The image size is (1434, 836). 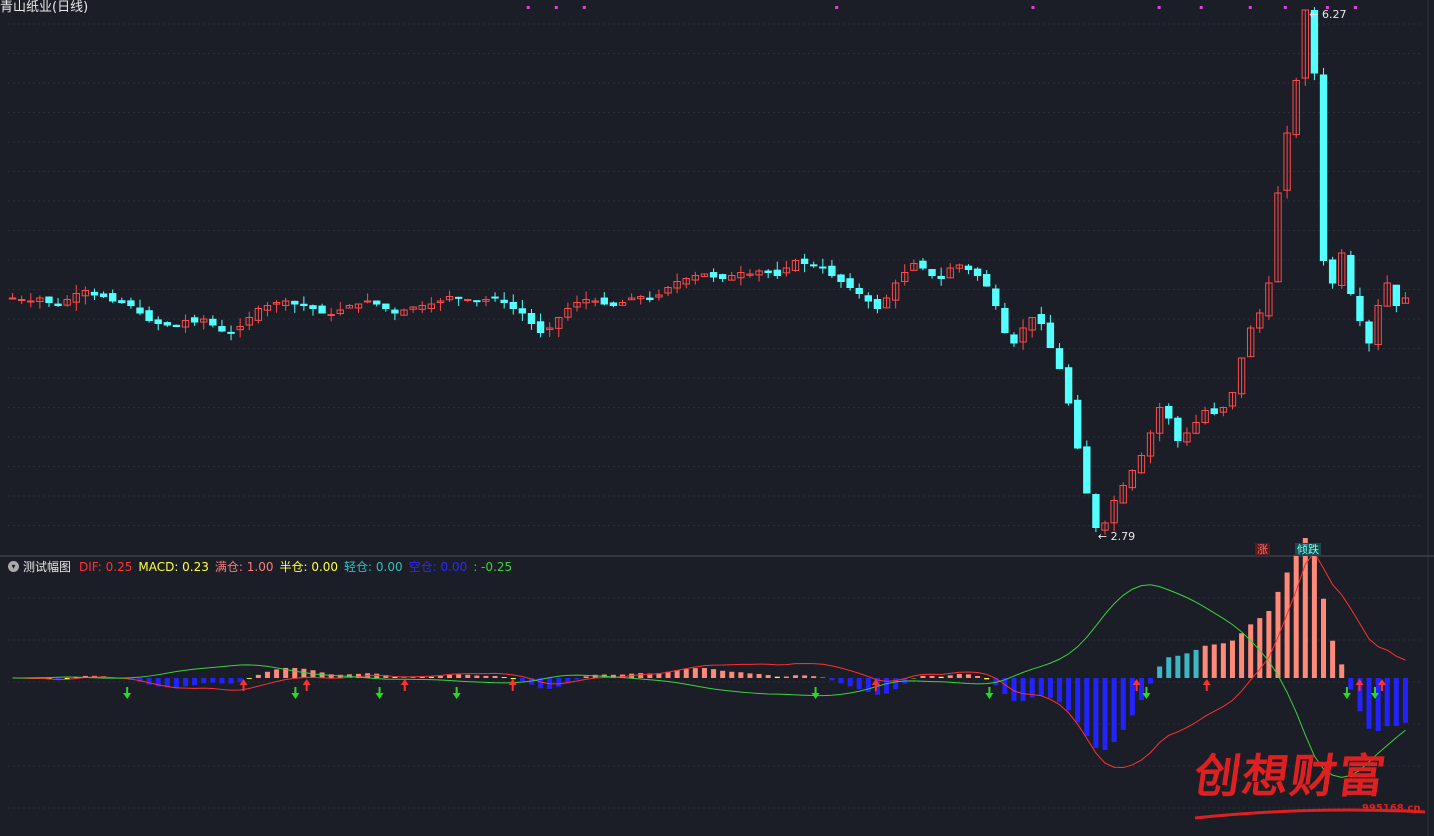 I want to click on legend-item: MACD: 0.23, so click(x=173, y=566).